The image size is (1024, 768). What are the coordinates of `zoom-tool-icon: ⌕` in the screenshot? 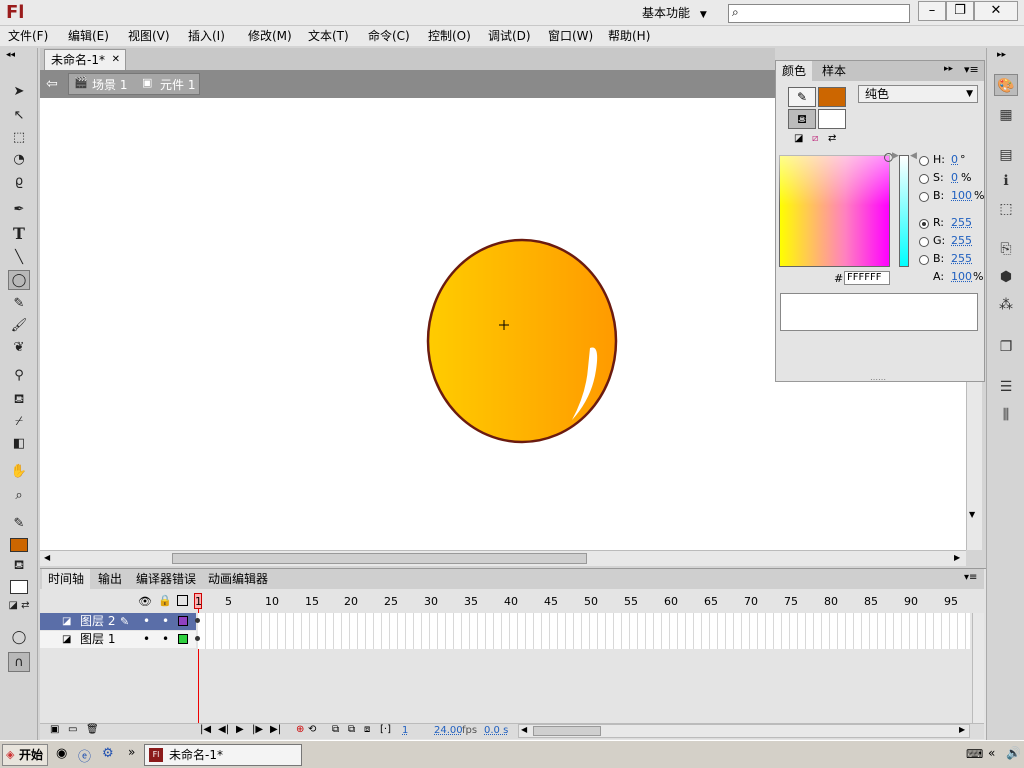 It's located at (19, 496).